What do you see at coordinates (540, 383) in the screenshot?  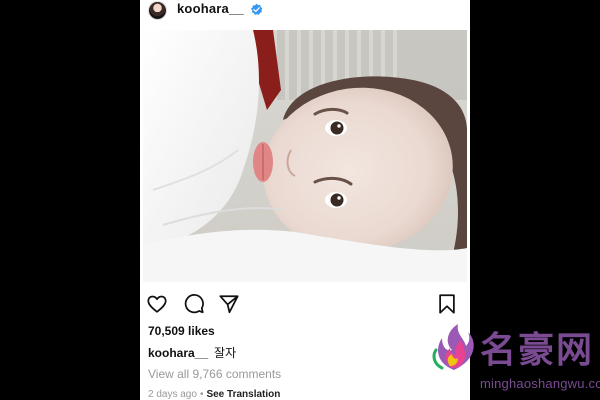 I see `watermark-url: minghaoshangwu.com` at bounding box center [540, 383].